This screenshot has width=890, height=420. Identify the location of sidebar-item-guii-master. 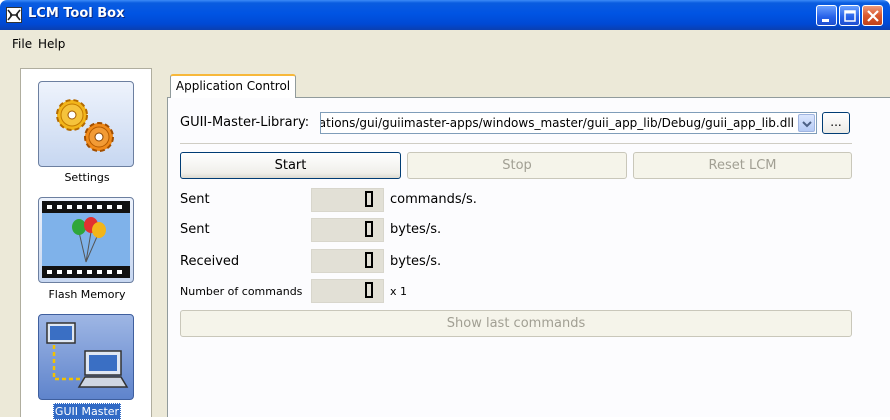
(86, 357).